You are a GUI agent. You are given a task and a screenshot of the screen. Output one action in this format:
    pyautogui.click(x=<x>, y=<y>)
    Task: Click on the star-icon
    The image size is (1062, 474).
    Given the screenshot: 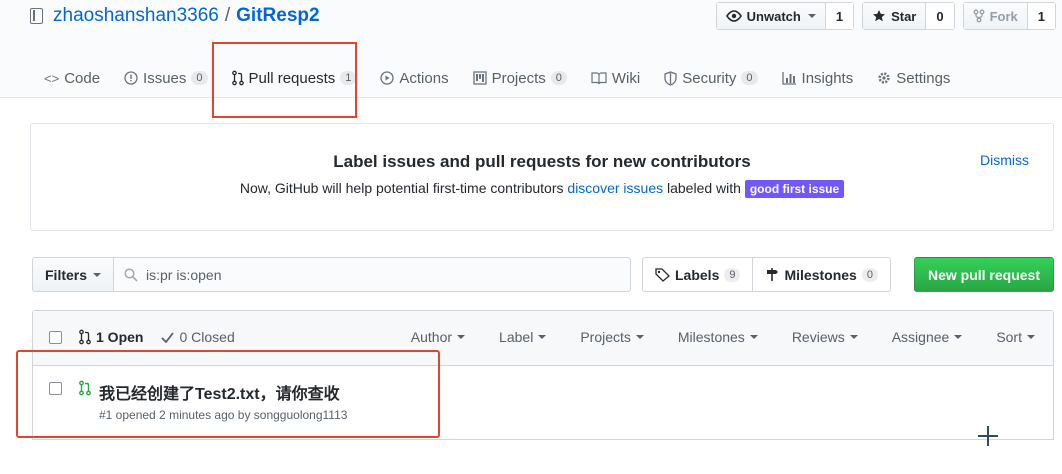 What is the action you would take?
    pyautogui.click(x=879, y=16)
    